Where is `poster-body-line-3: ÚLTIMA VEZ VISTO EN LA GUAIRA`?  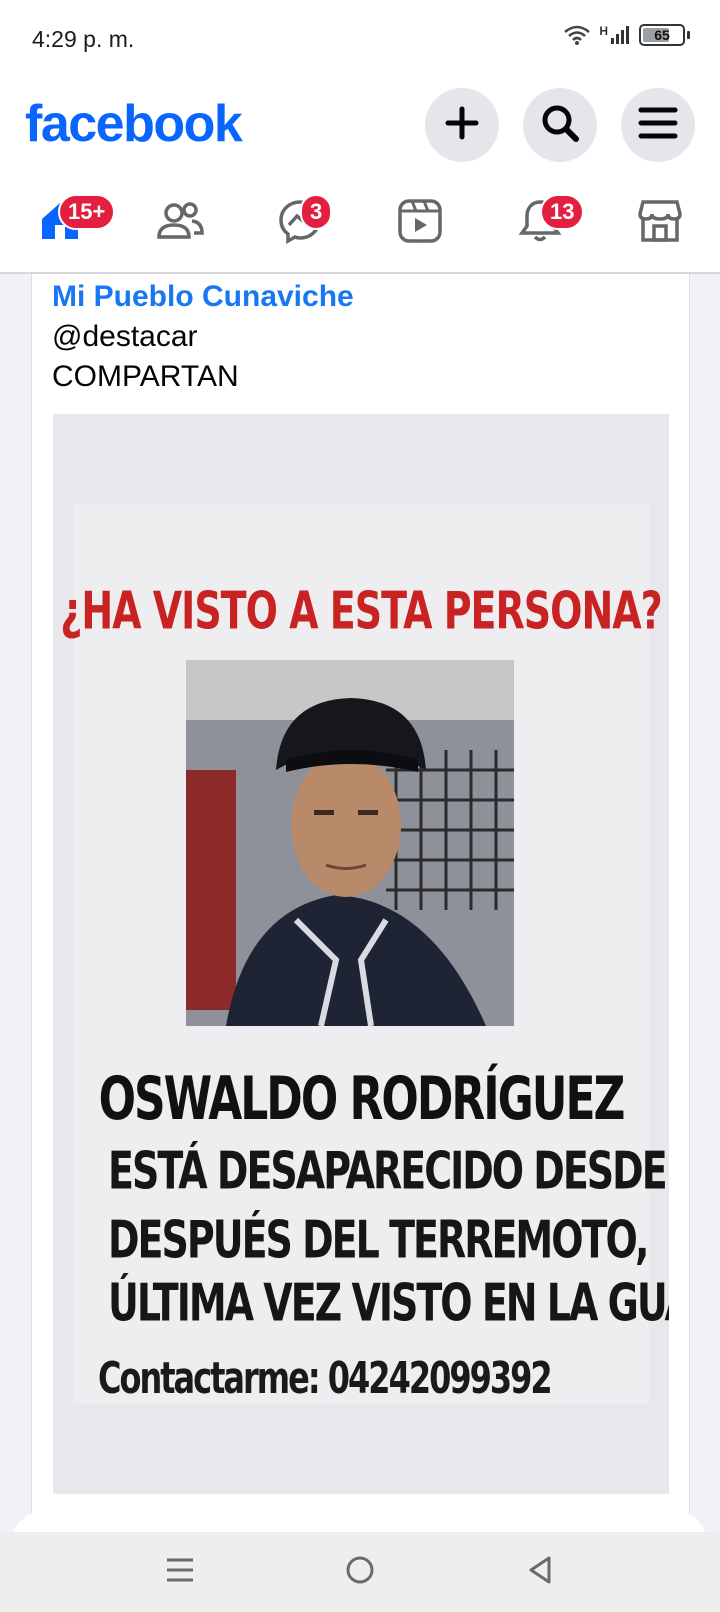
poster-body-line-3: ÚLTIMA VEZ VISTO EN LA GUAIRA is located at coordinates (388, 1303).